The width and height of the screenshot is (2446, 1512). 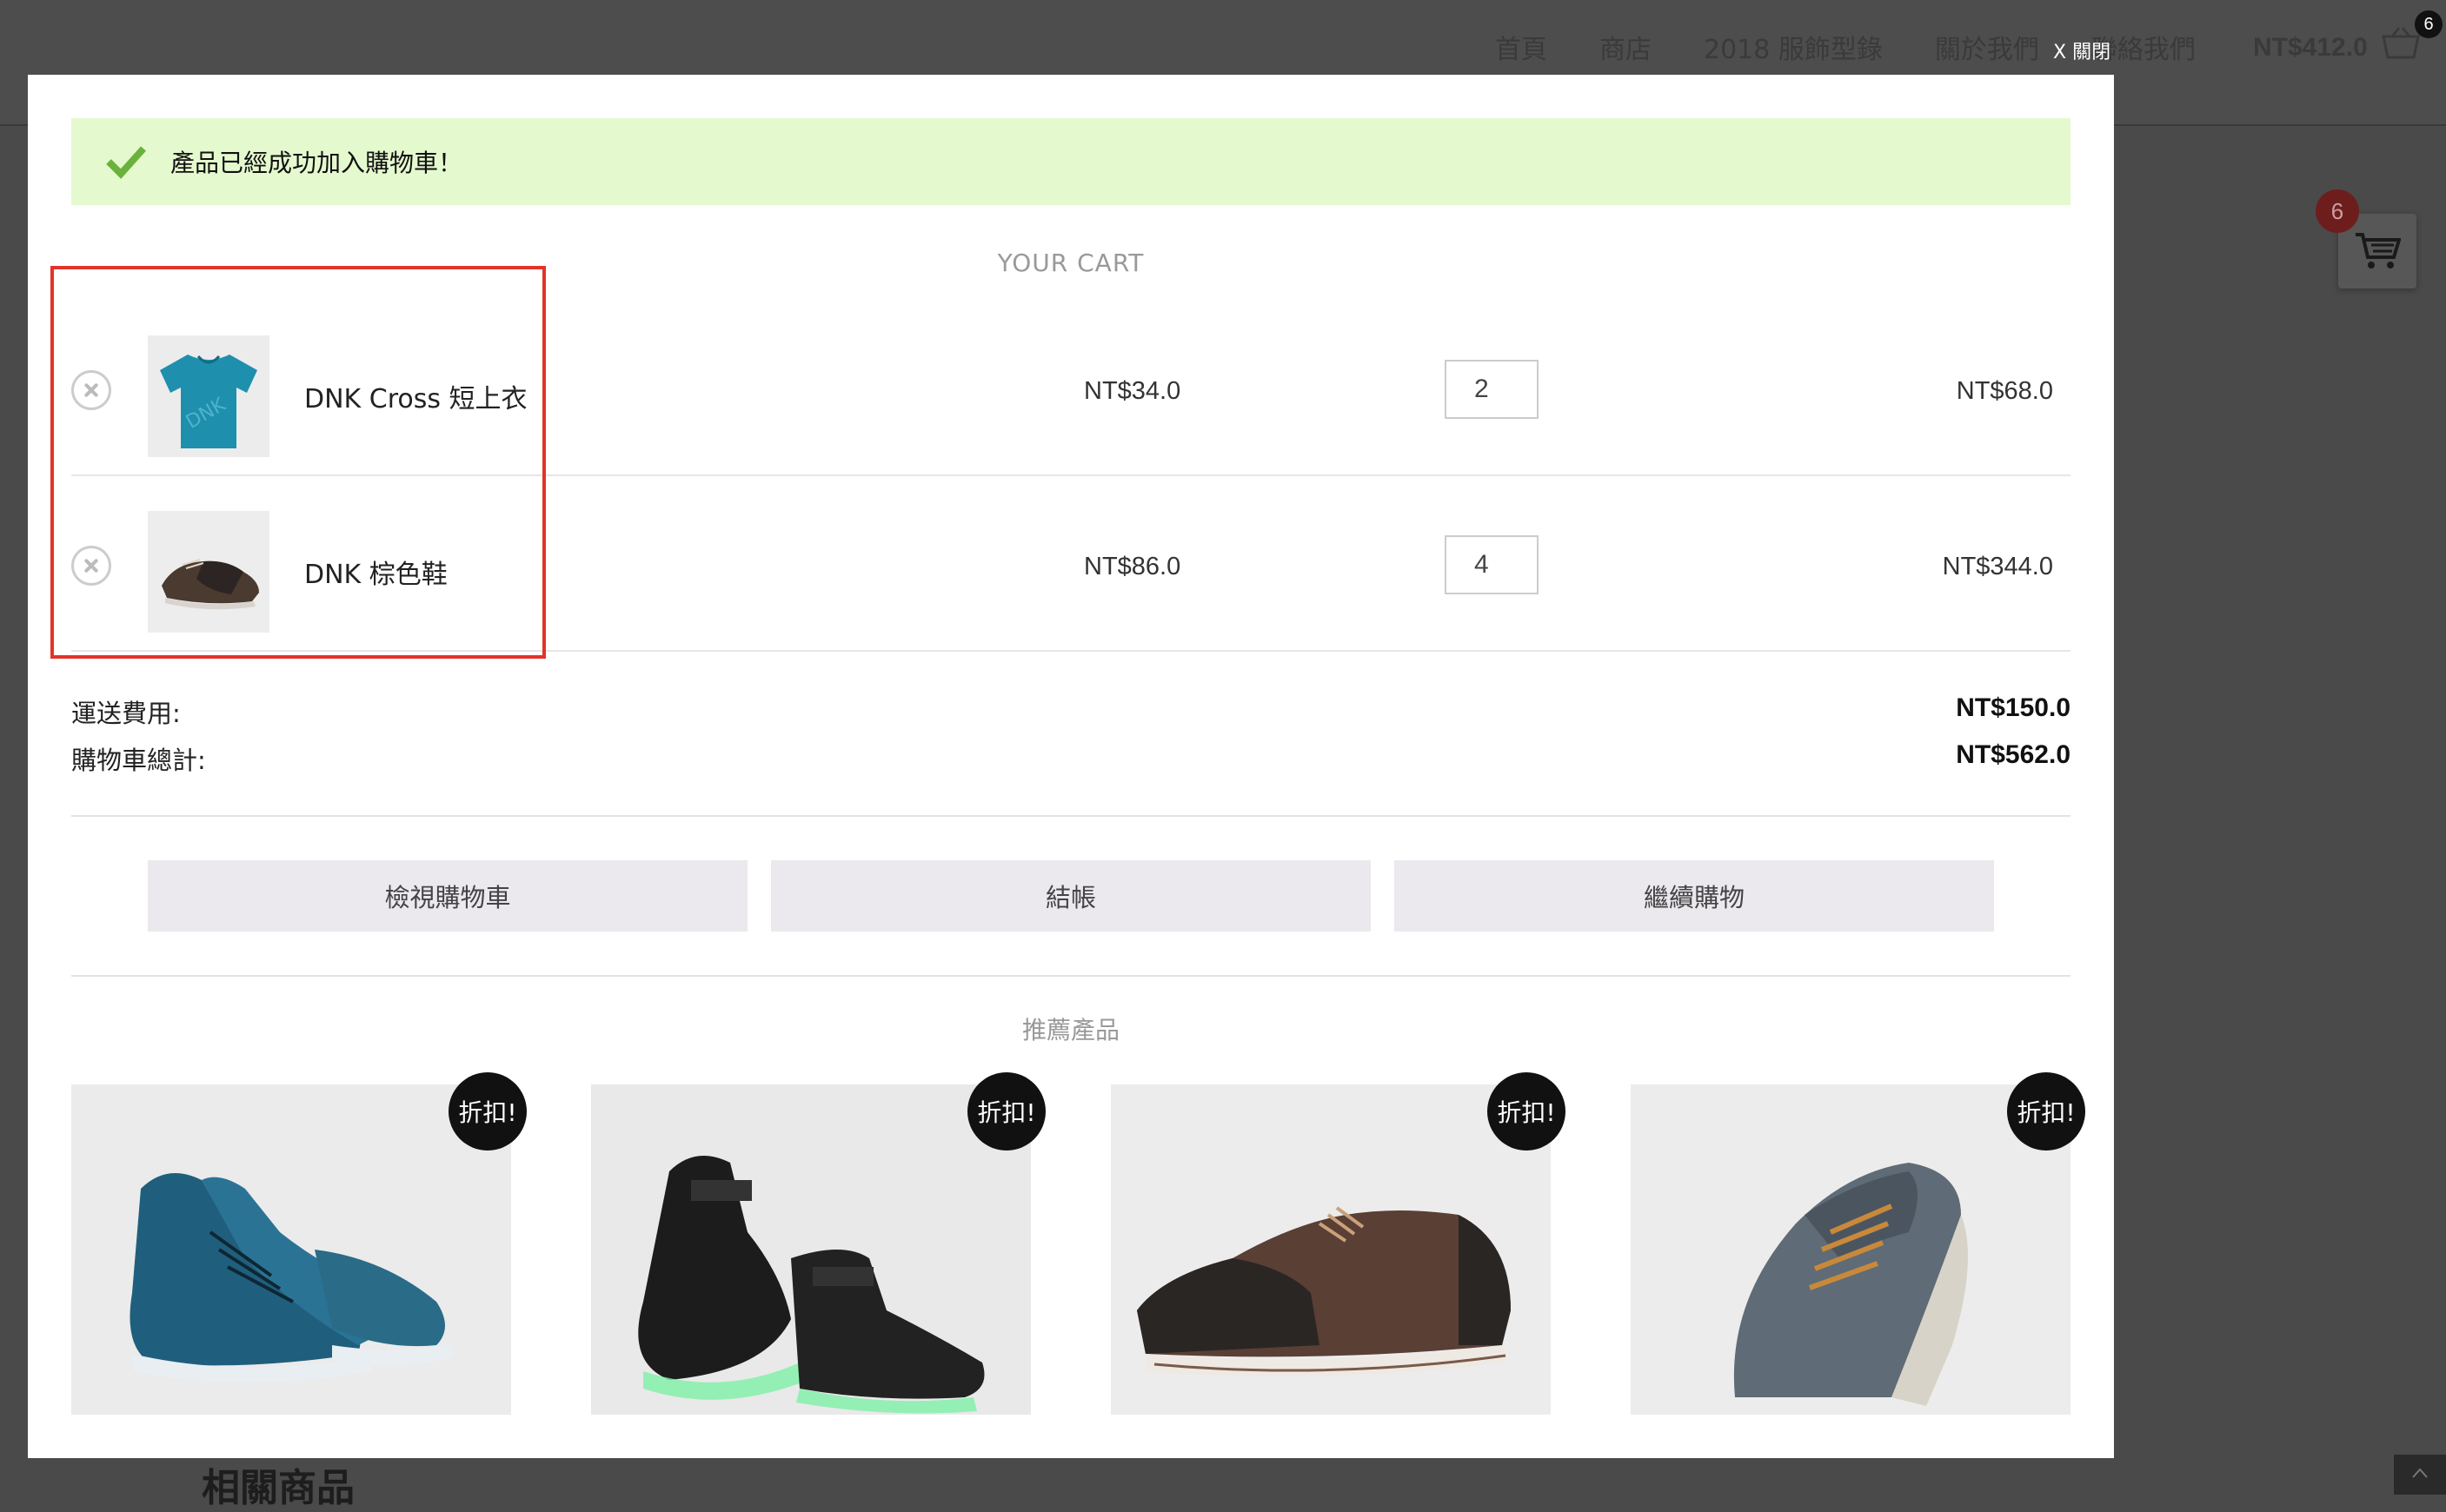 I want to click on highlight-annotation-box, so click(x=298, y=462).